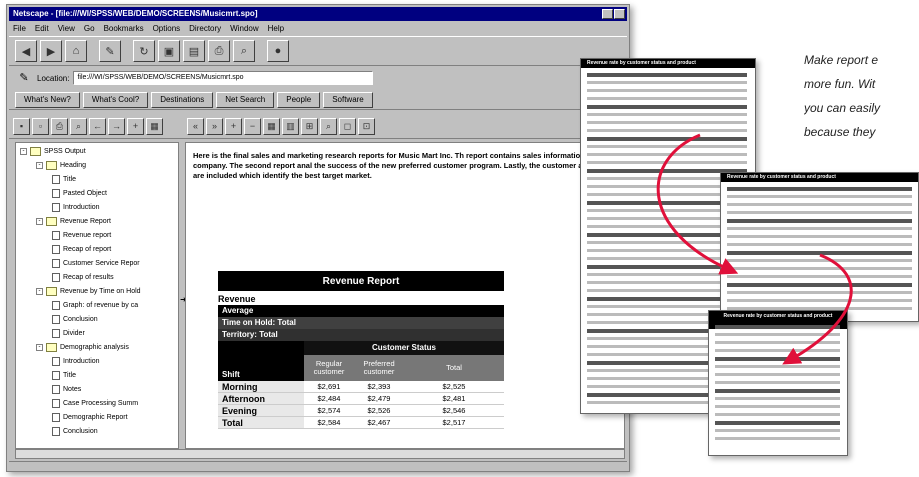  Describe the element at coordinates (81, 235) in the screenshot. I see `outline-item: Revenue report` at that location.